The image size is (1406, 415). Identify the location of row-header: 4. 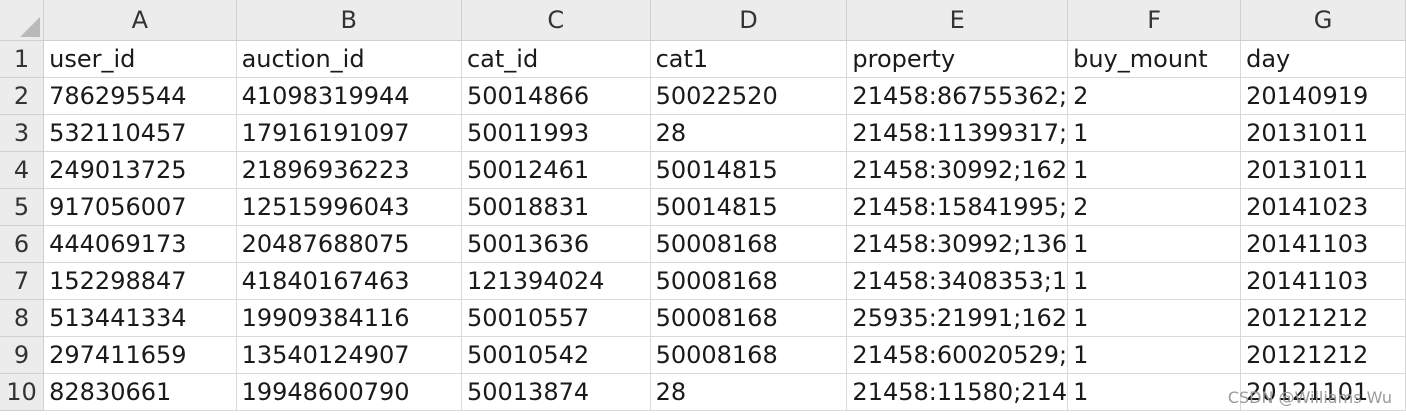
(22, 170).